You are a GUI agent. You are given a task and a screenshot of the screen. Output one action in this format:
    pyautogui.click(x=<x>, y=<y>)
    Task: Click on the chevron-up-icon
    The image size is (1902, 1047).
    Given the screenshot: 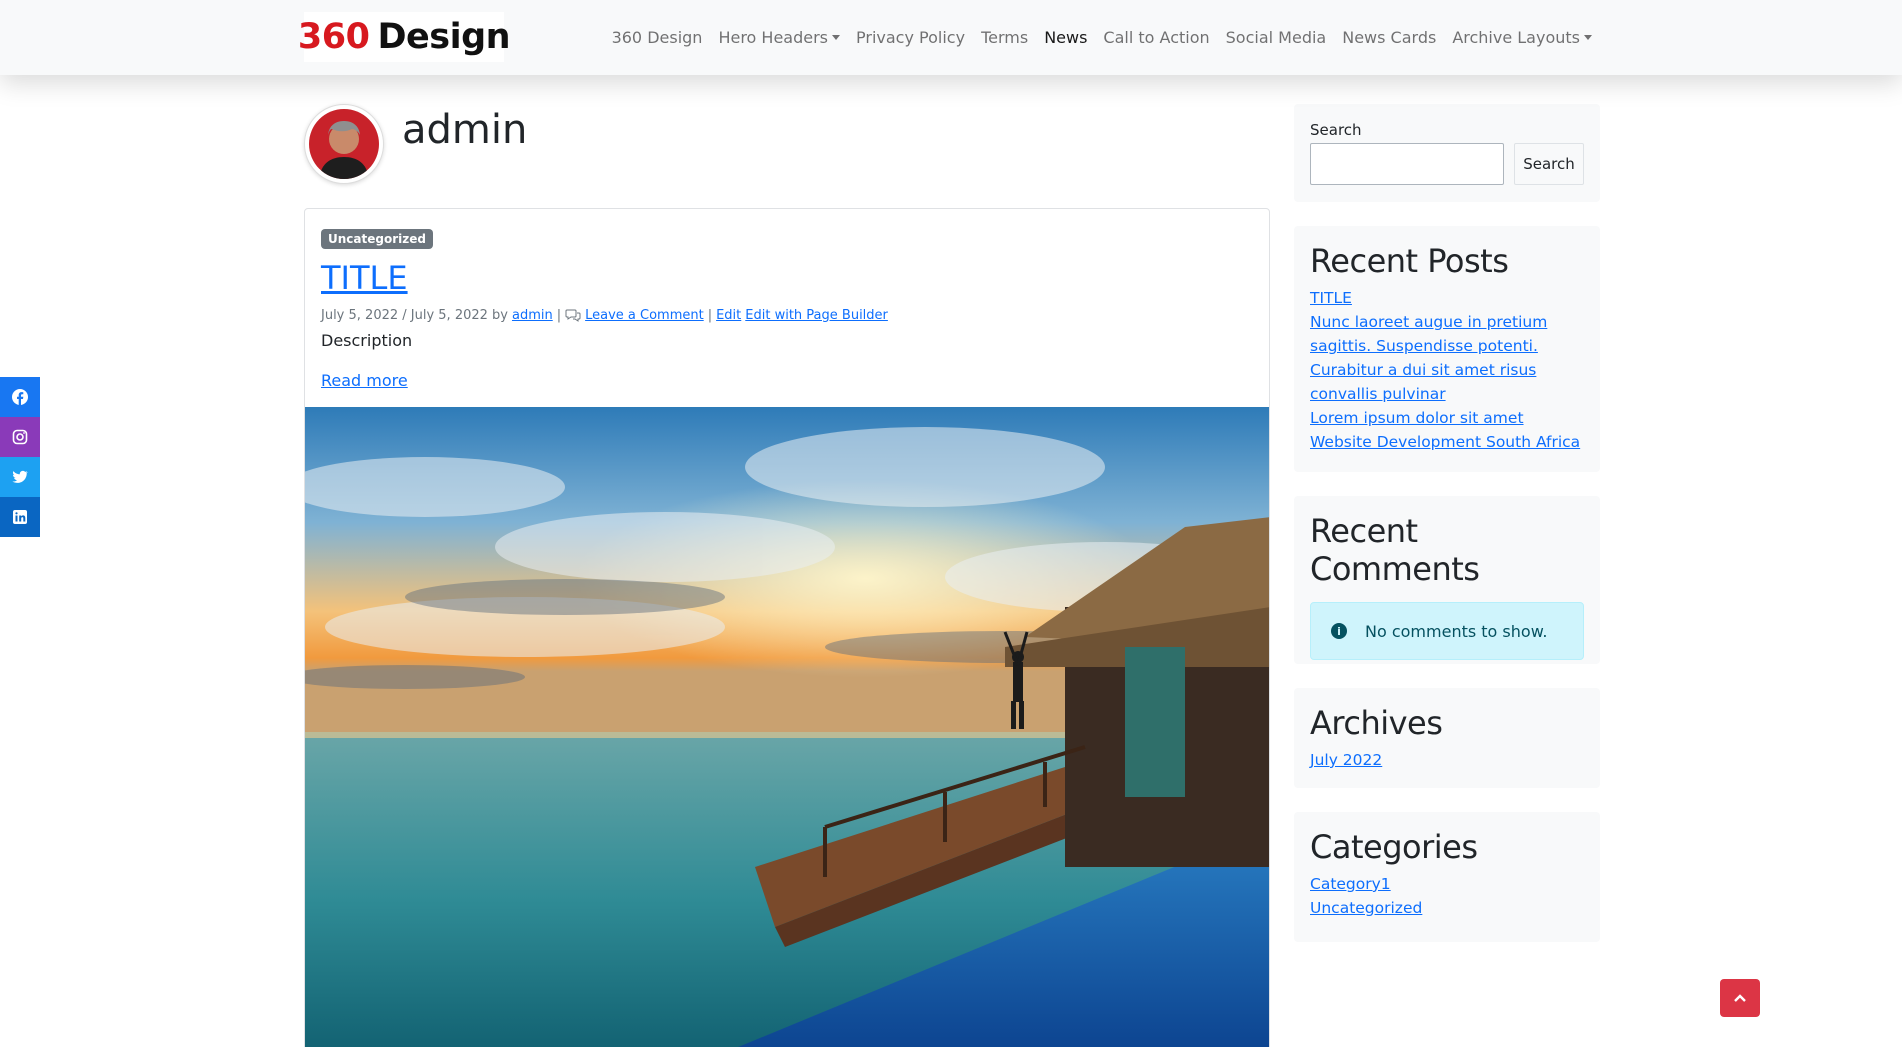 What is the action you would take?
    pyautogui.click(x=1740, y=998)
    